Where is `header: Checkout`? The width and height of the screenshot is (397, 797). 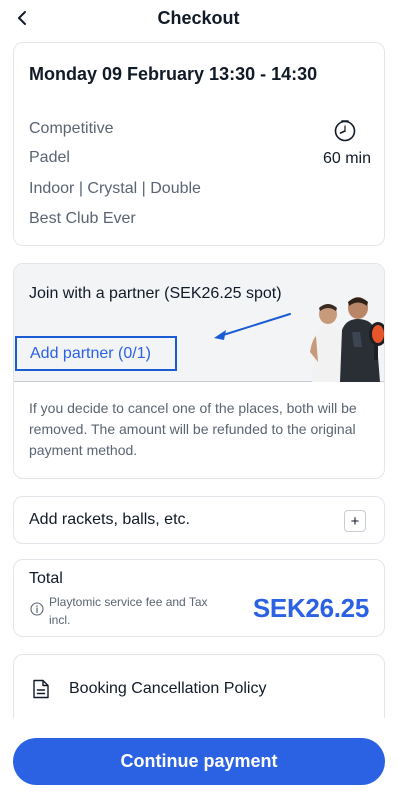
header: Checkout is located at coordinates (198, 19).